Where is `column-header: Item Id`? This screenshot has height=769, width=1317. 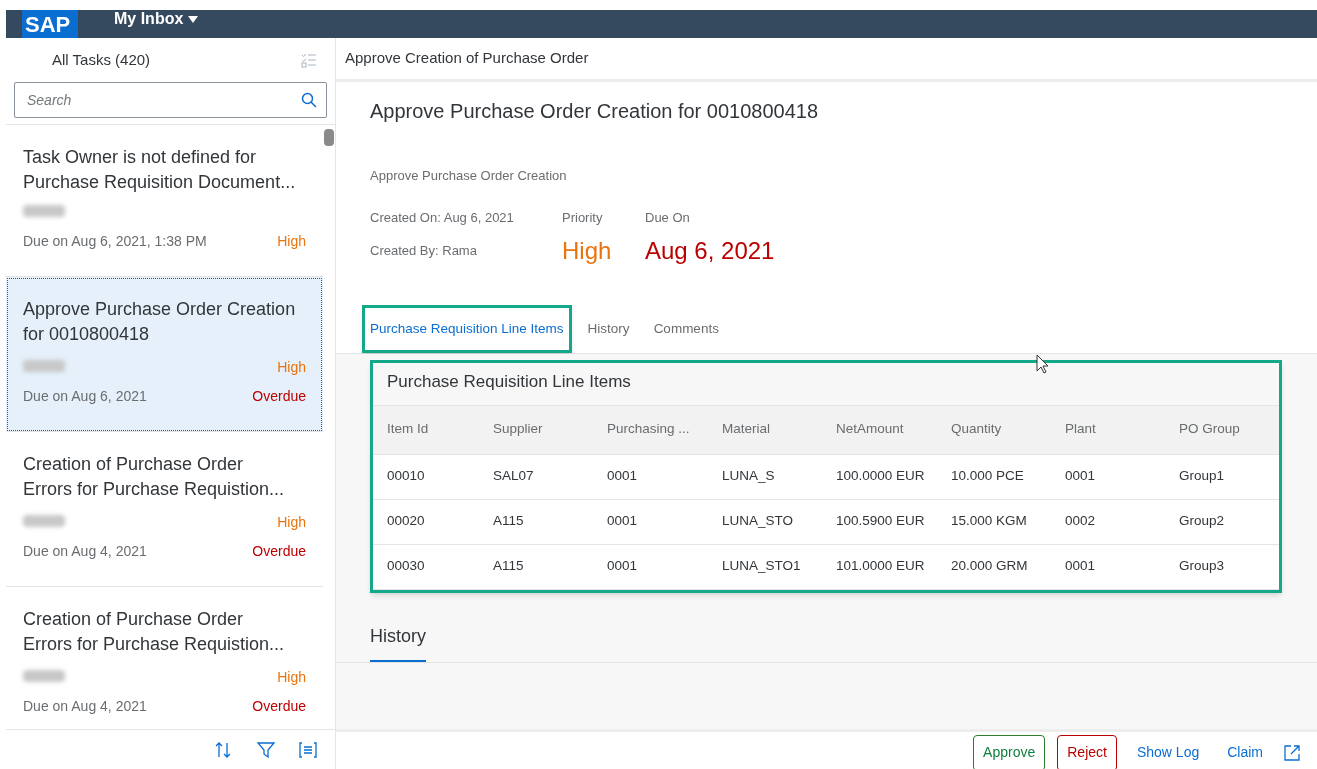
column-header: Item Id is located at coordinates (408, 429).